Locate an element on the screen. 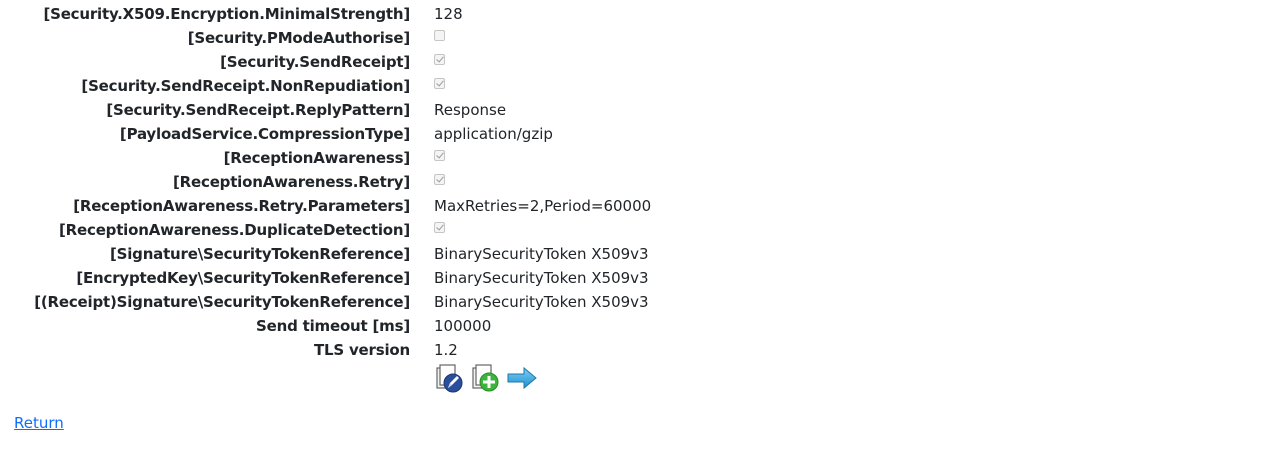 This screenshot has width=1262, height=450. property-value: application/gzip is located at coordinates (493, 134).